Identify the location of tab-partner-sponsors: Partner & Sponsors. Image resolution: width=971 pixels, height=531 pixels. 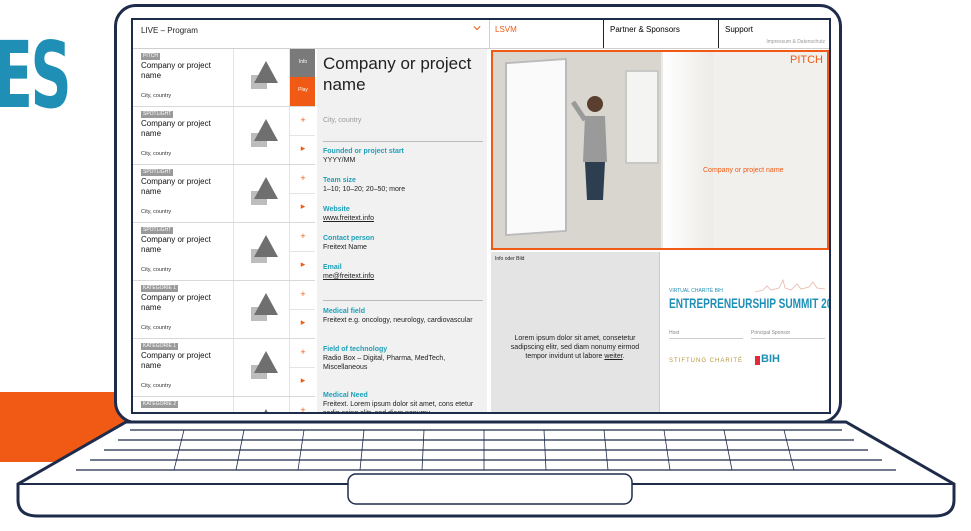
(661, 34).